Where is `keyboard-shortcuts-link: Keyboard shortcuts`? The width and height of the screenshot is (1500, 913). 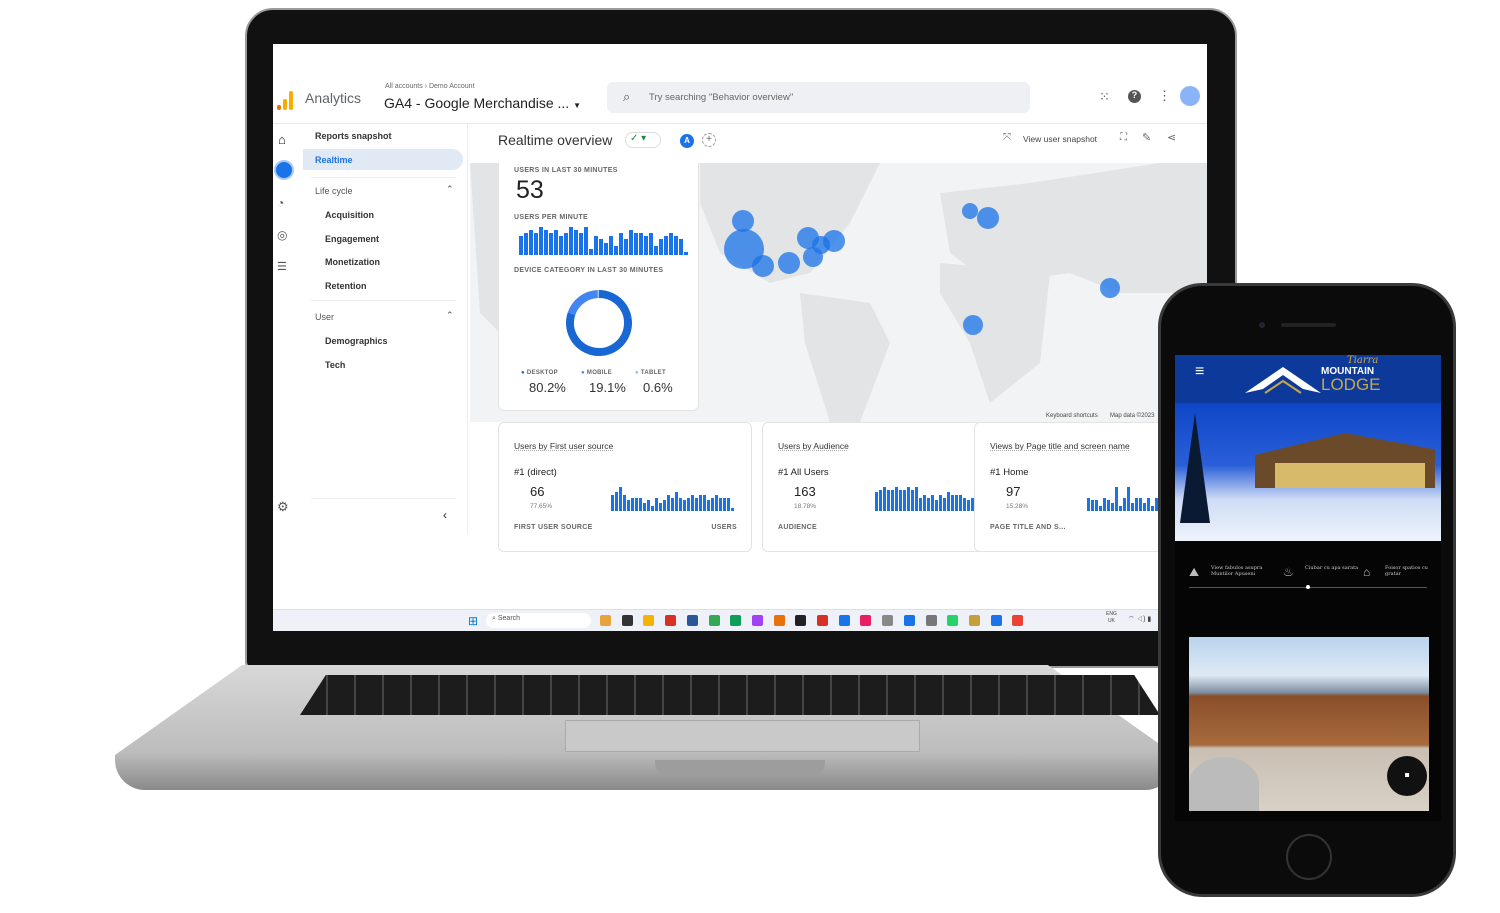
keyboard-shortcuts-link: Keyboard shortcuts is located at coordinates (1072, 416).